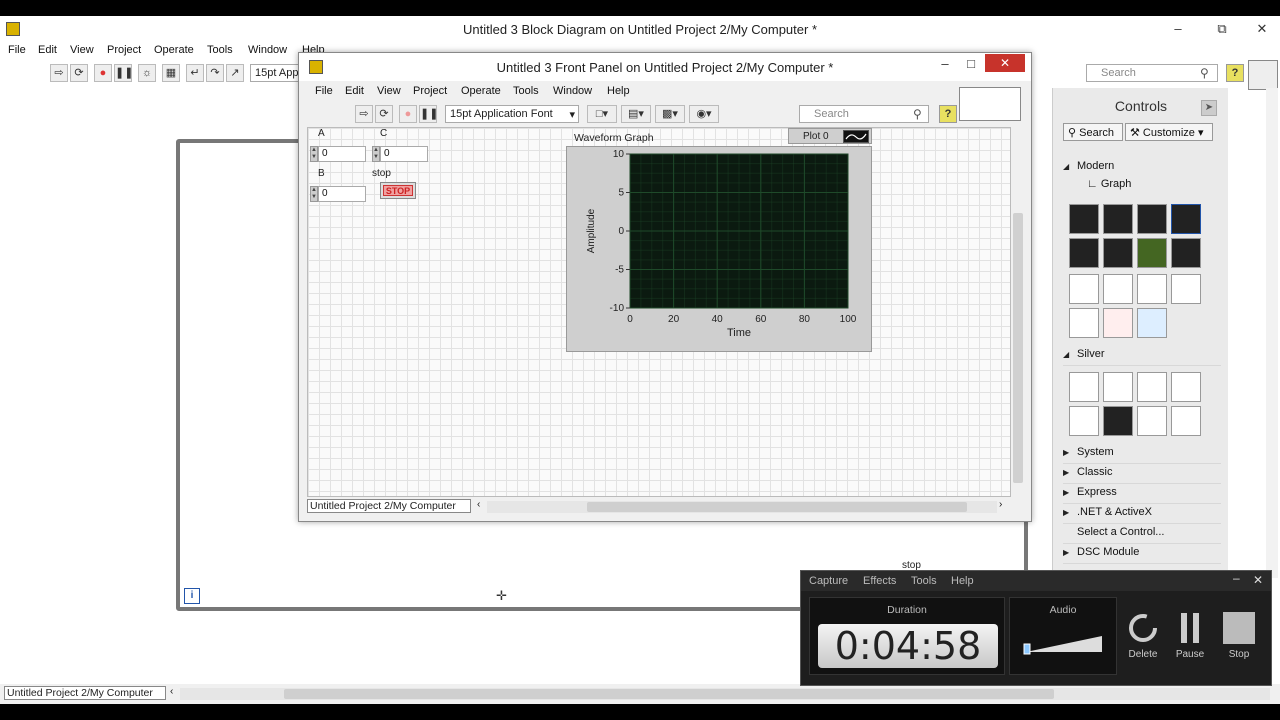  Describe the element at coordinates (1152, 289) in the screenshot. I see `polar-plot-icon` at that location.